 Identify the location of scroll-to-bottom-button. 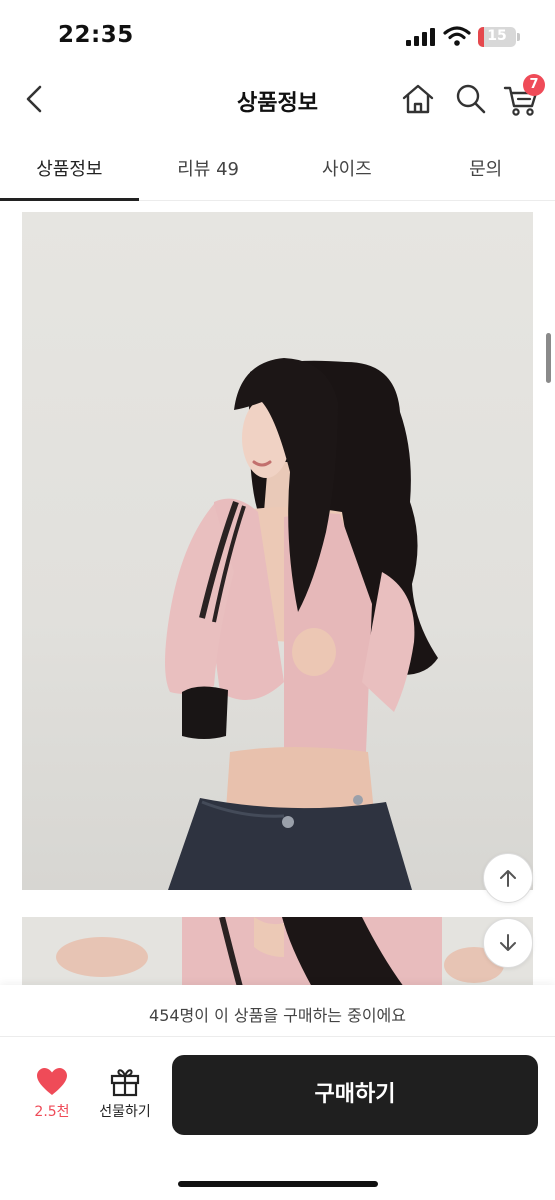
(508, 943).